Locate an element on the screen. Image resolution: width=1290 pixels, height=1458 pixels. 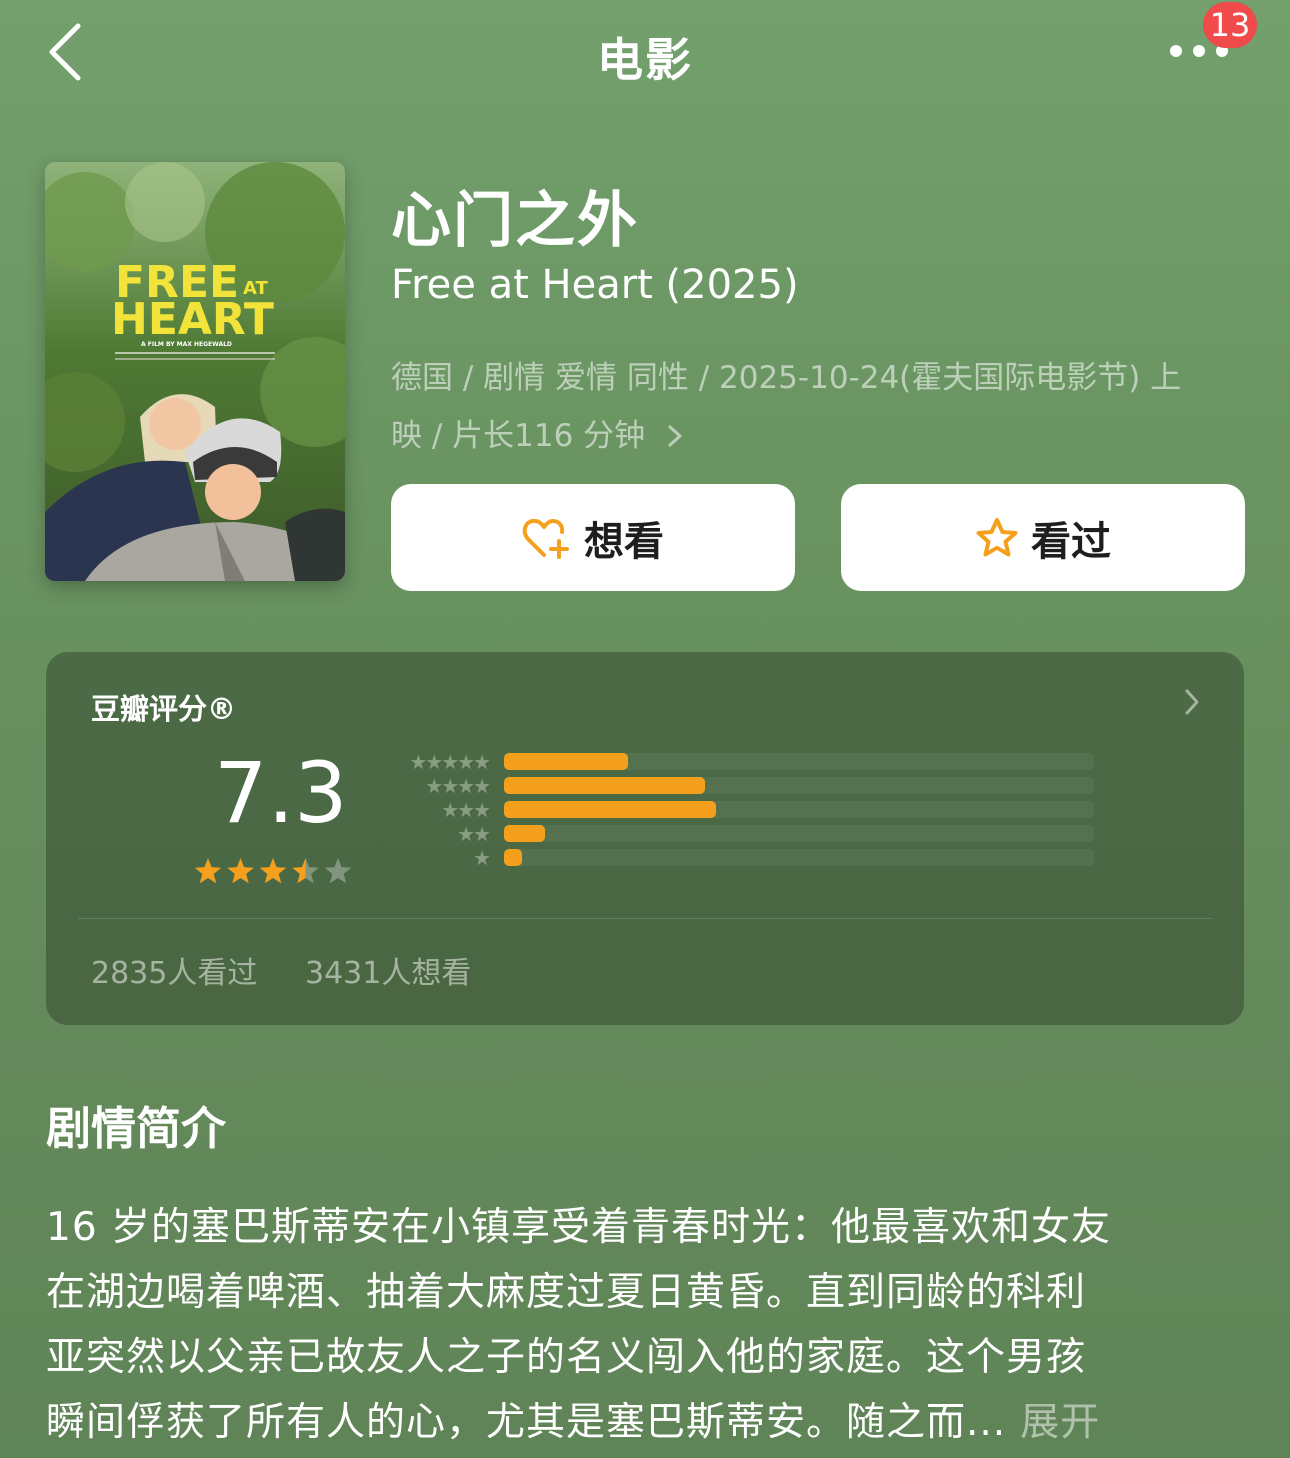
page-title: 电影 is located at coordinates (645, 60).